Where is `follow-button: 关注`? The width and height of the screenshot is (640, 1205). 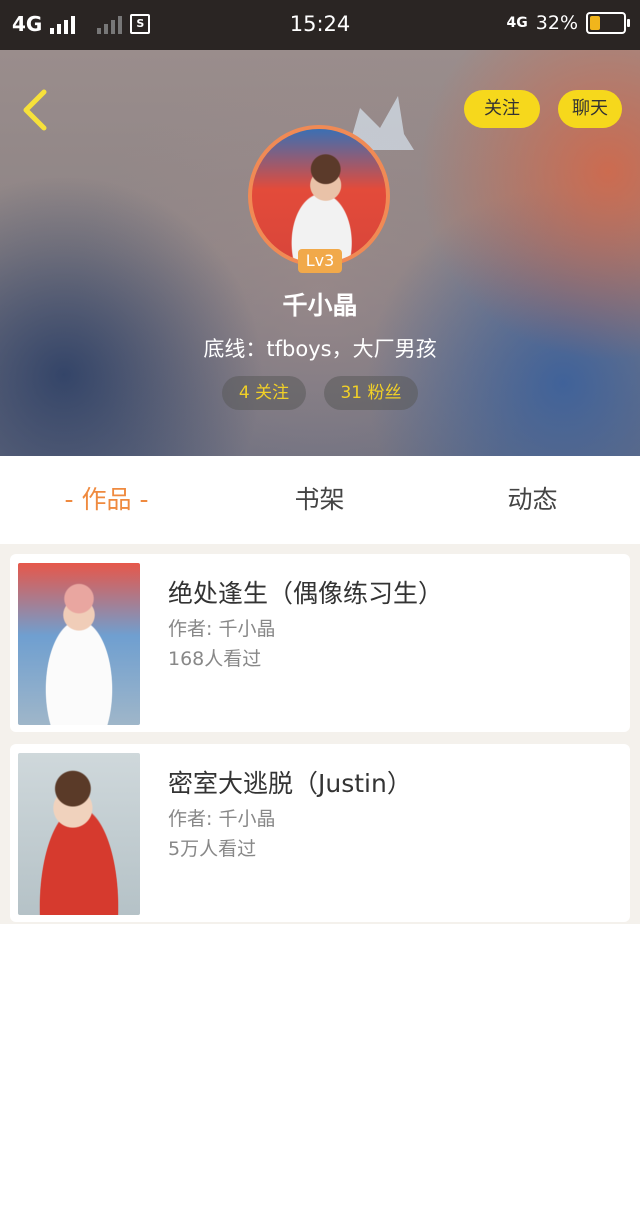 follow-button: 关注 is located at coordinates (502, 109).